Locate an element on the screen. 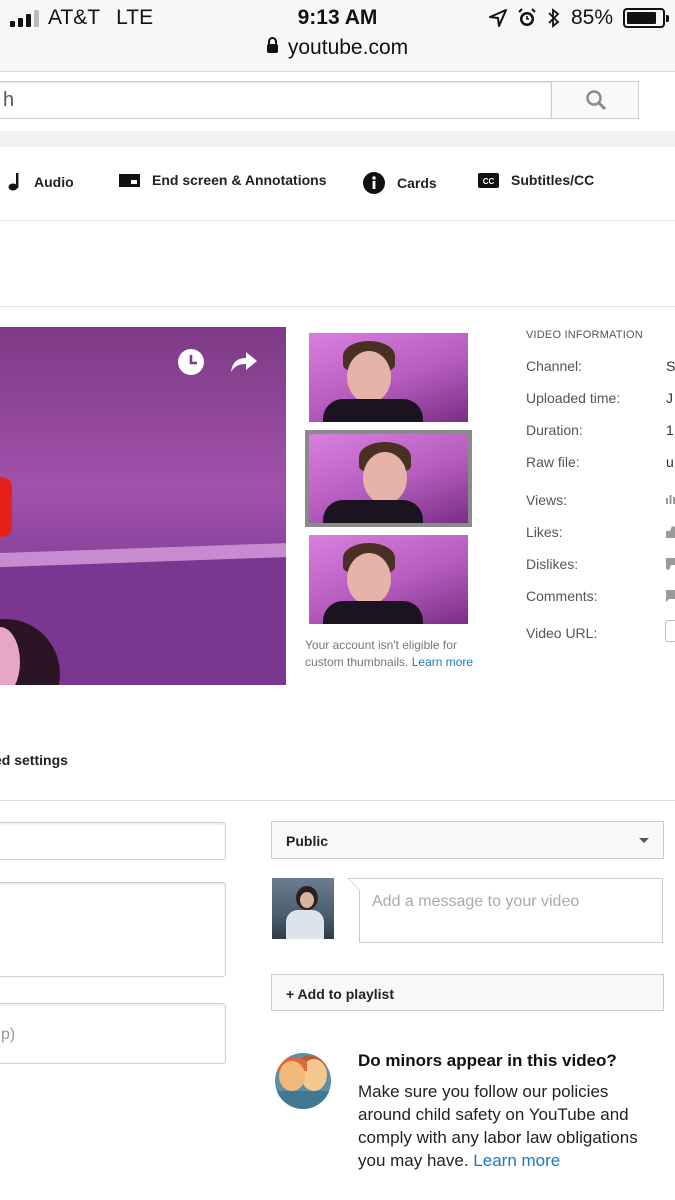  battery-icon is located at coordinates (646, 18).